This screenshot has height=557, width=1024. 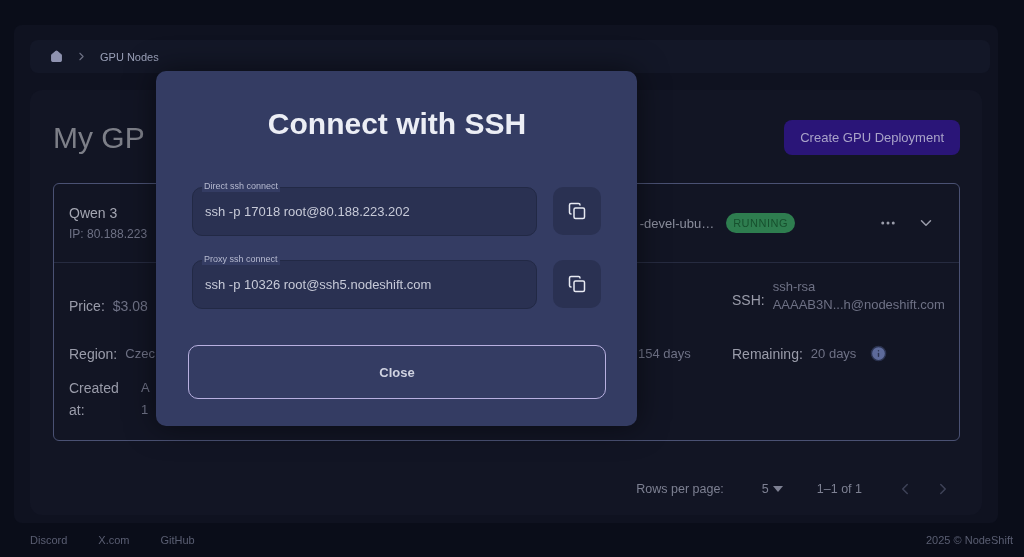 I want to click on uptime-value: 154 days, so click(x=664, y=353).